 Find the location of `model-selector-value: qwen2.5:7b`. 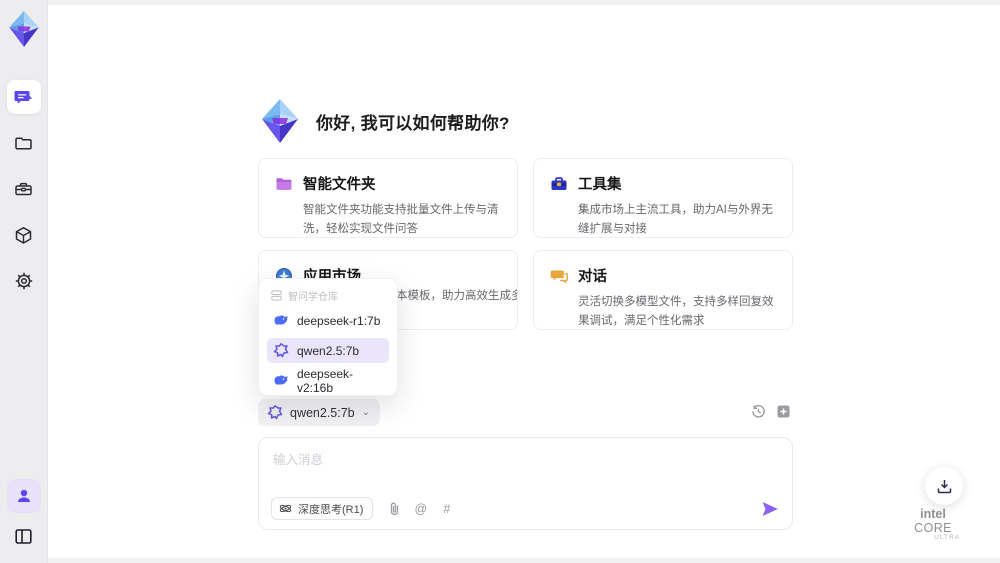

model-selector-value: qwen2.5:7b is located at coordinates (322, 412).